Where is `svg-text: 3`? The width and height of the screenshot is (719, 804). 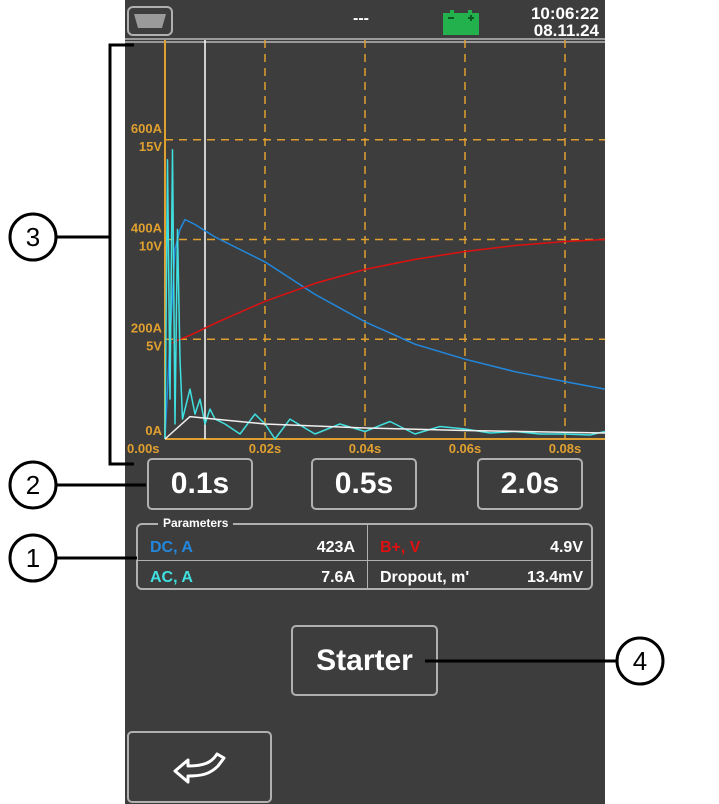
svg-text: 3 is located at coordinates (33, 237).